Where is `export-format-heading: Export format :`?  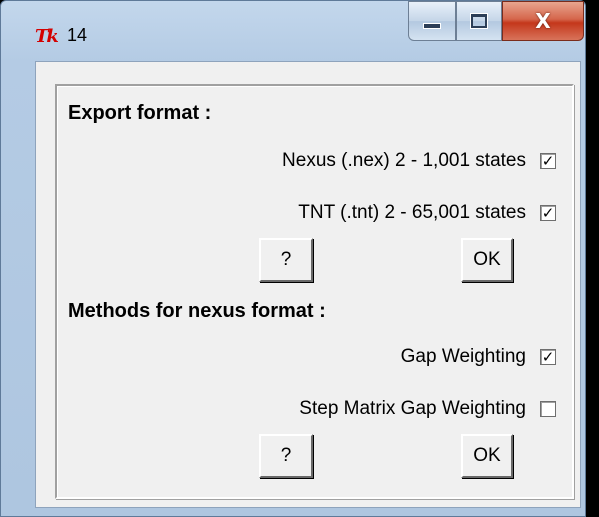
export-format-heading: Export format : is located at coordinates (140, 113).